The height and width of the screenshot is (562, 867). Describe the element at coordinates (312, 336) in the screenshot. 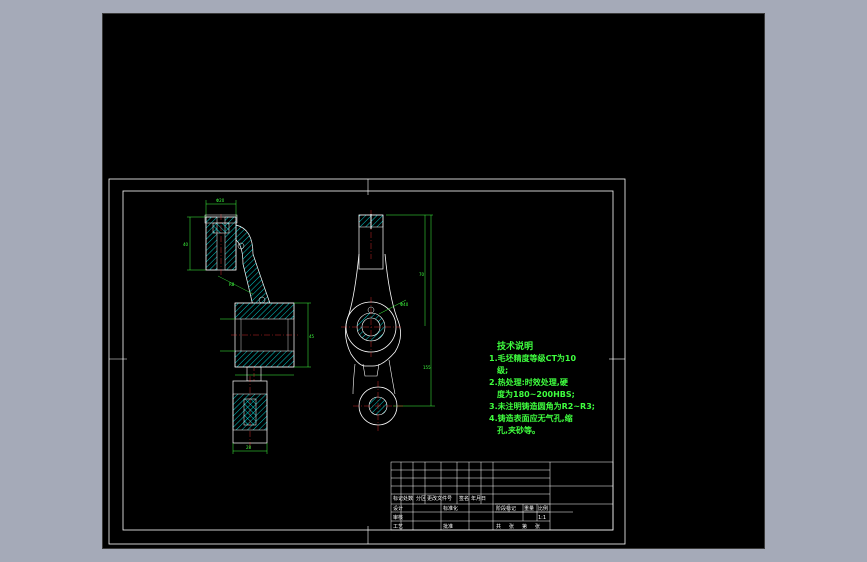

I see `dim-hub-height: 45` at that location.